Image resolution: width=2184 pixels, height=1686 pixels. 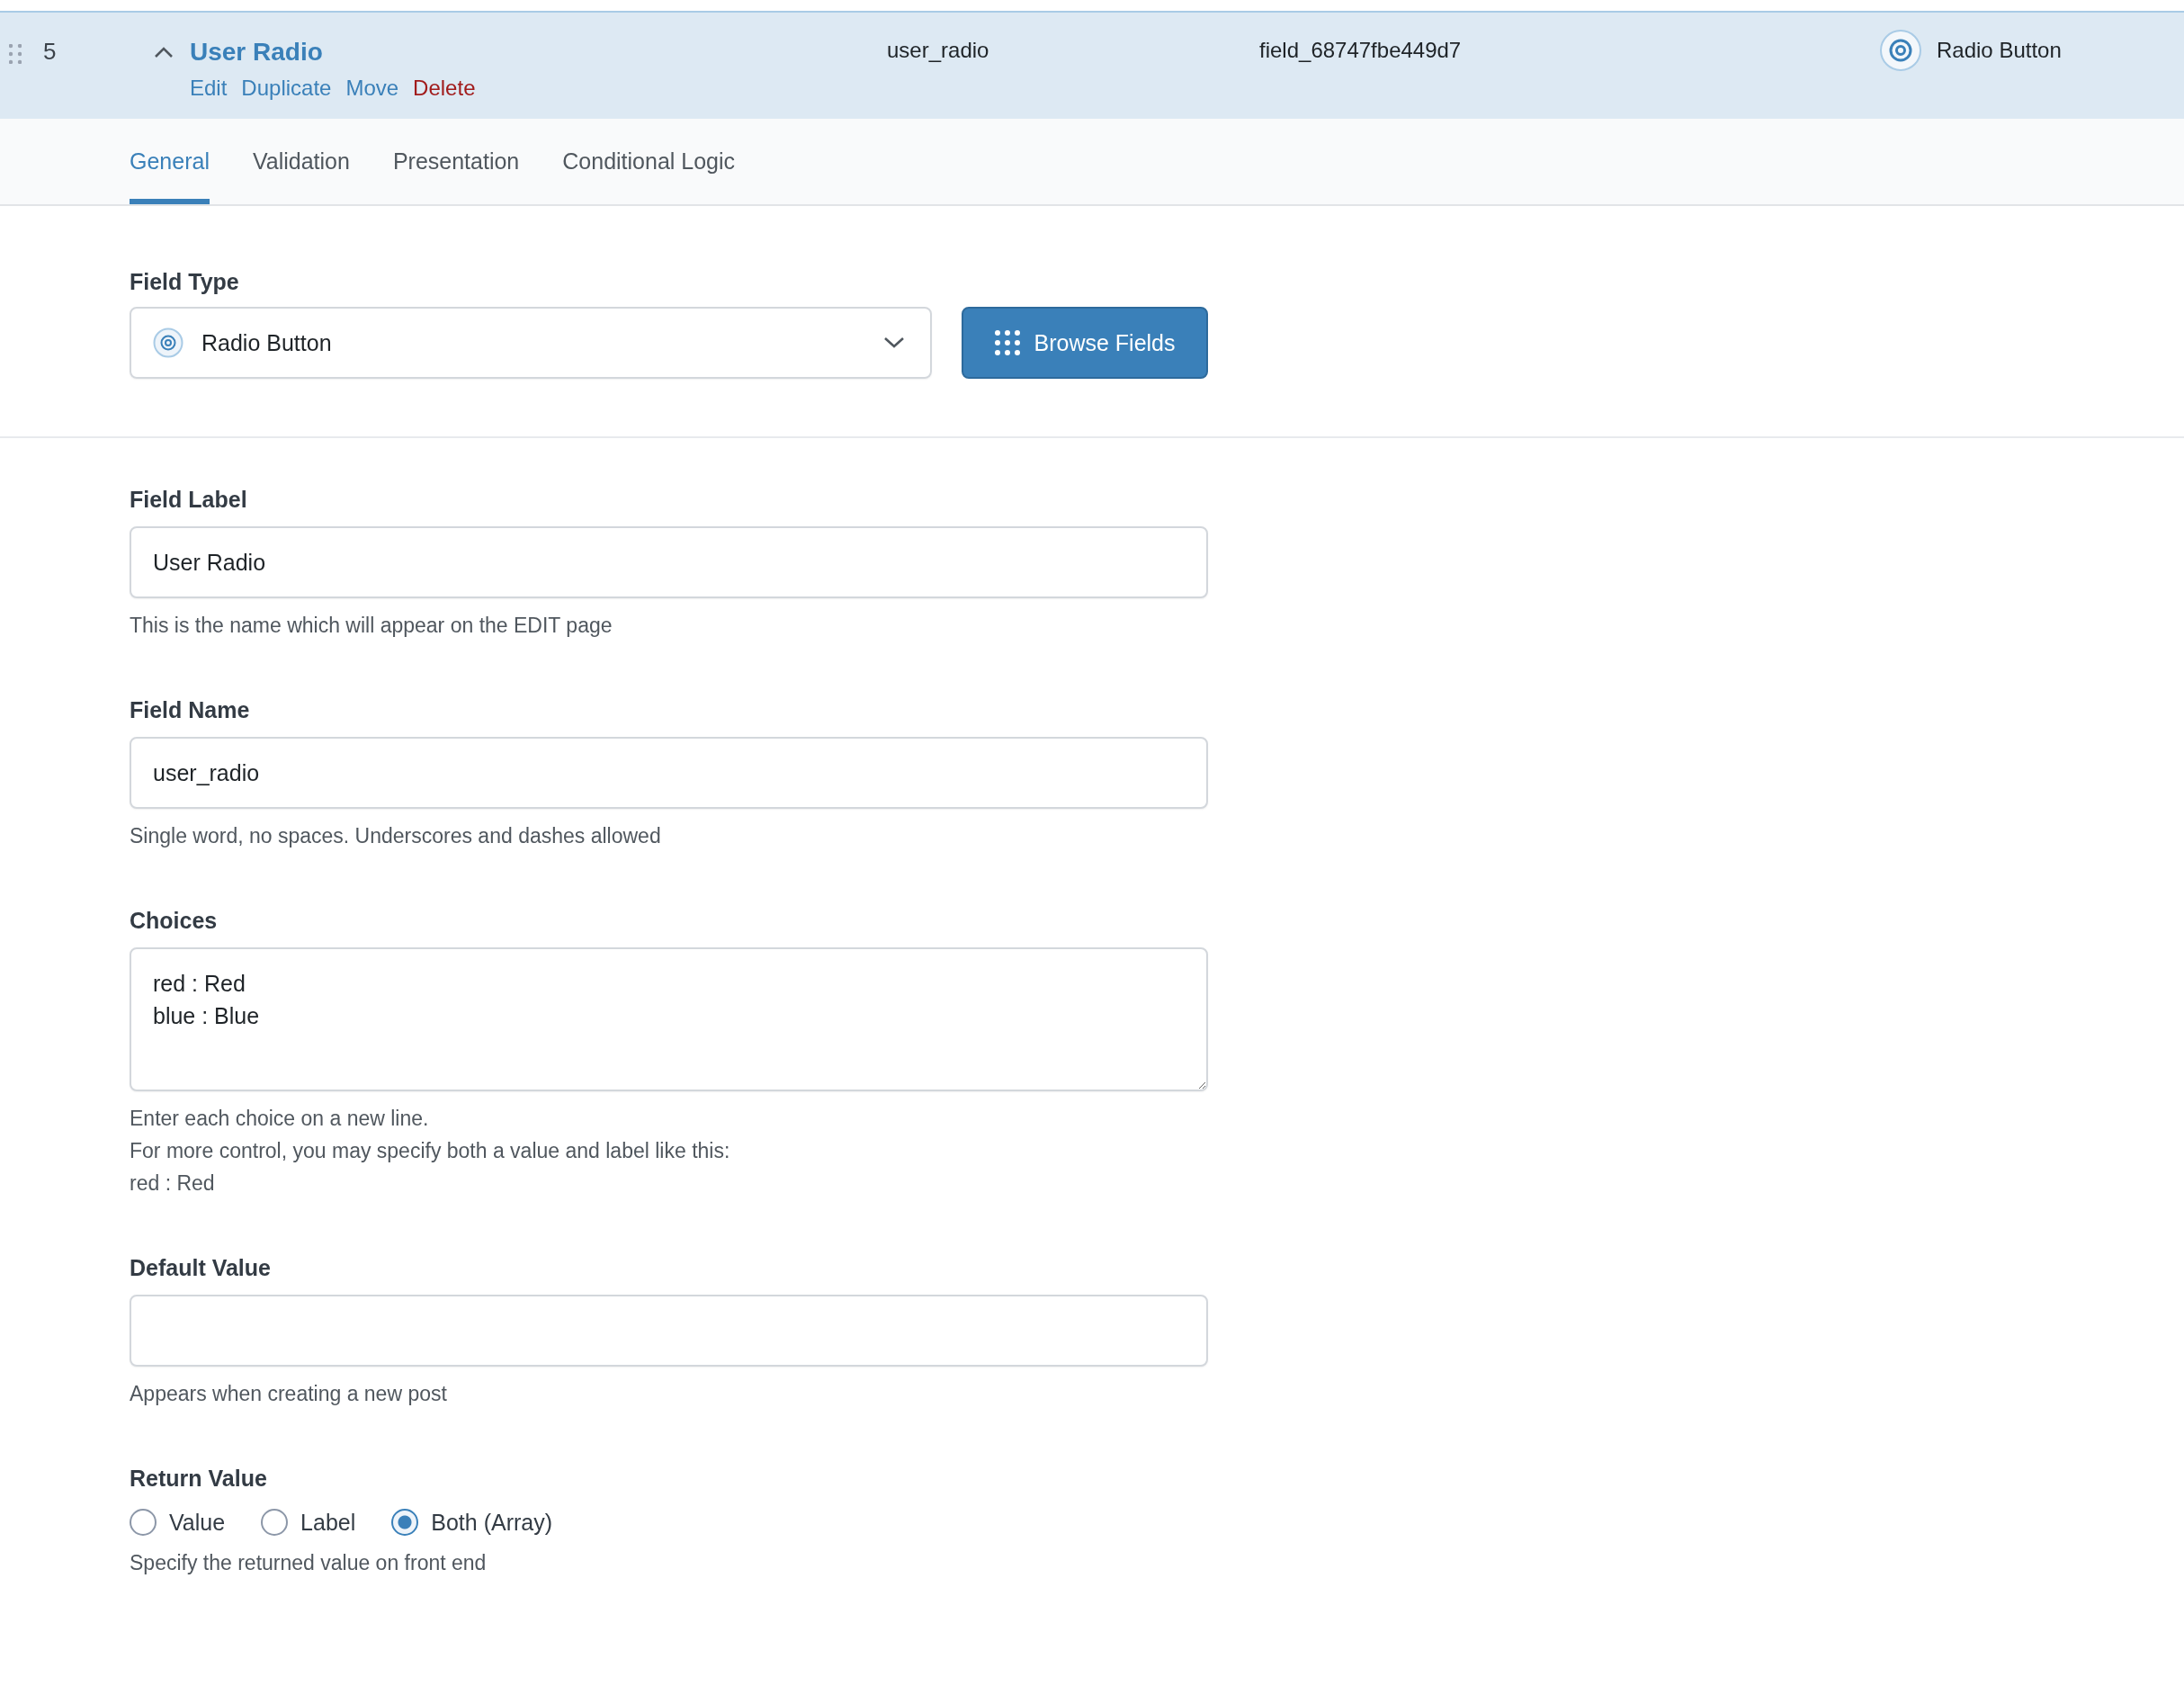 What do you see at coordinates (669, 773) in the screenshot?
I see `text-input-field: user_radio` at bounding box center [669, 773].